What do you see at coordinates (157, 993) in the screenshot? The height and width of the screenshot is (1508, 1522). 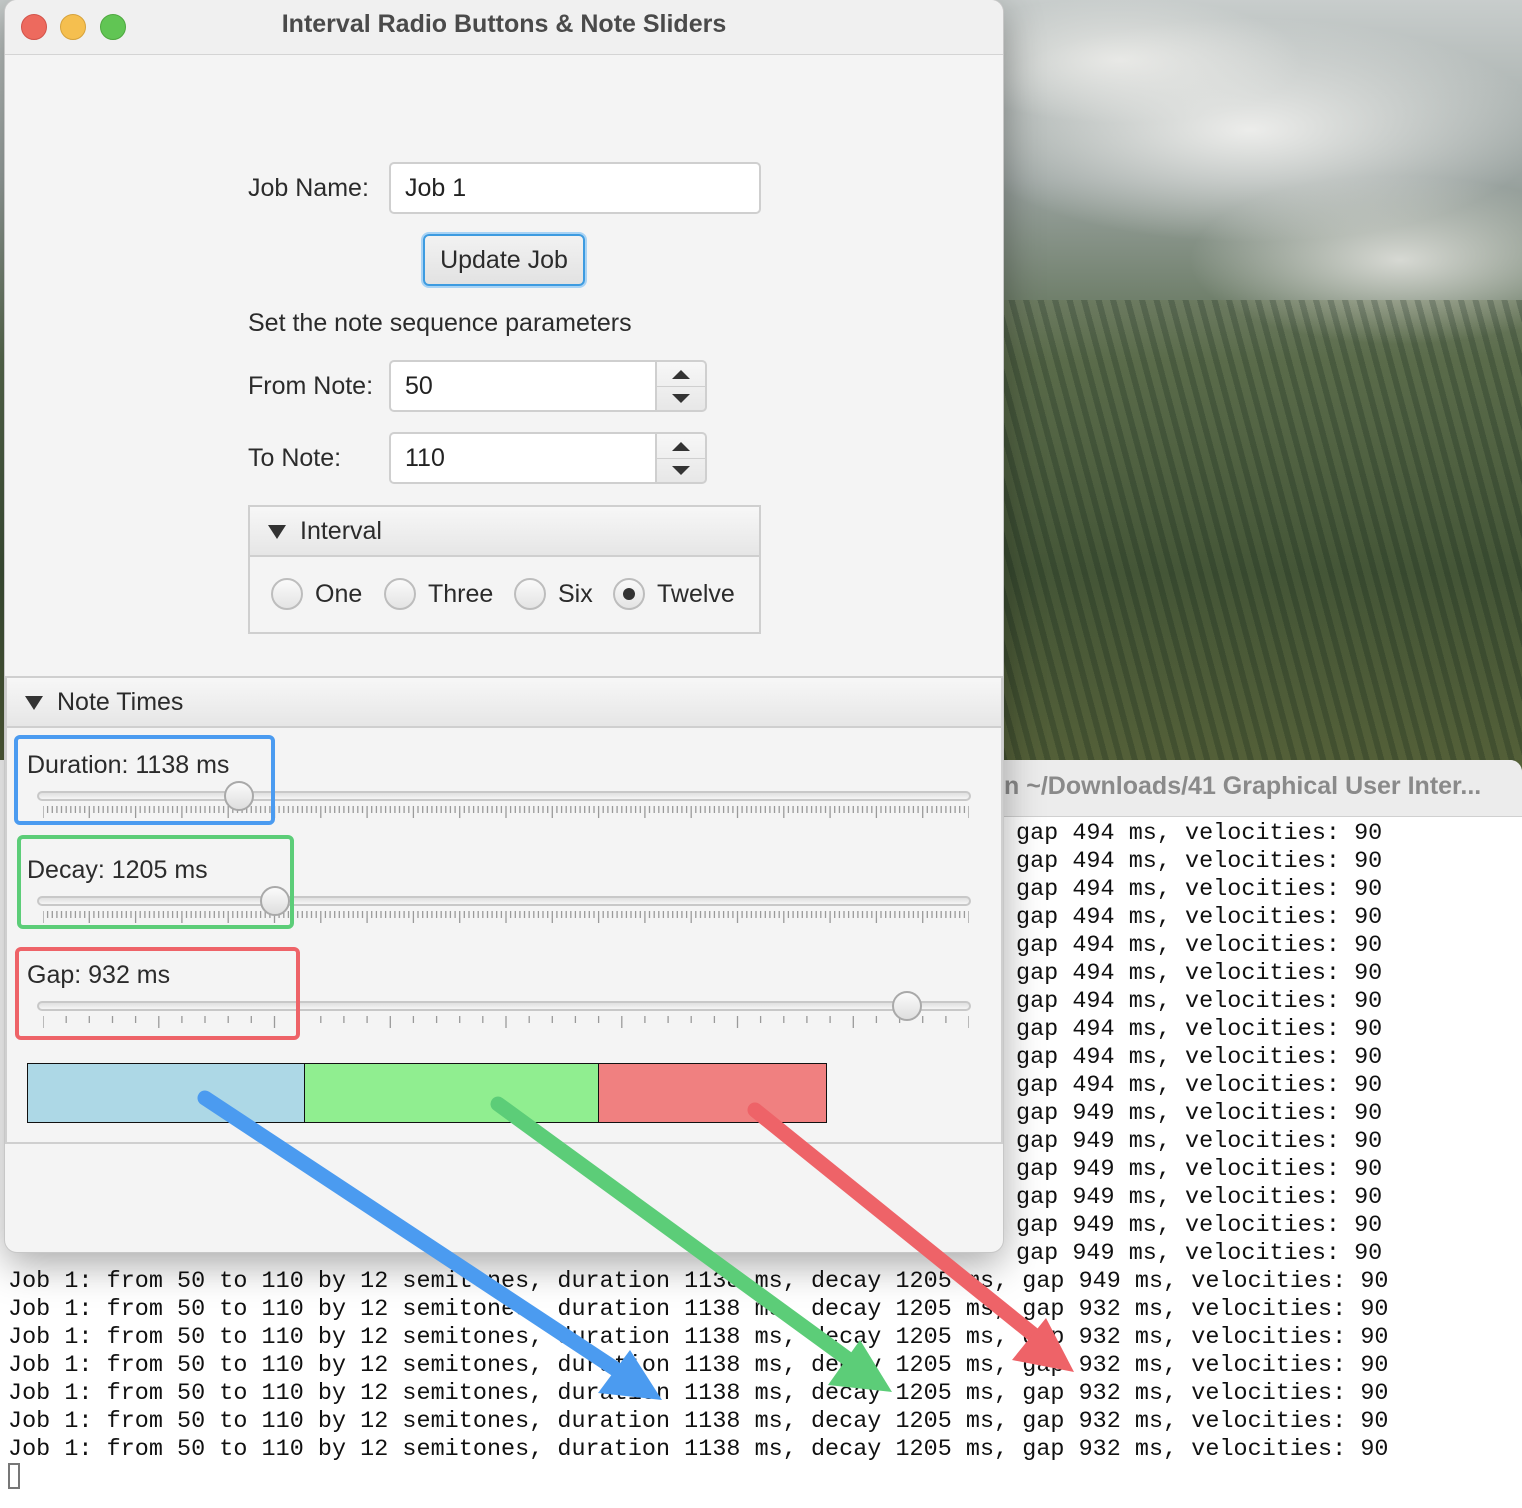 I see `gap-highlight-box` at bounding box center [157, 993].